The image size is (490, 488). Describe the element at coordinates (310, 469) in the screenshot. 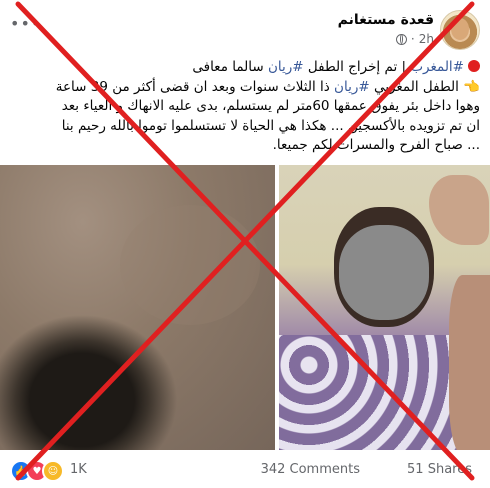

I see `comments-count: 342 Comments` at that location.